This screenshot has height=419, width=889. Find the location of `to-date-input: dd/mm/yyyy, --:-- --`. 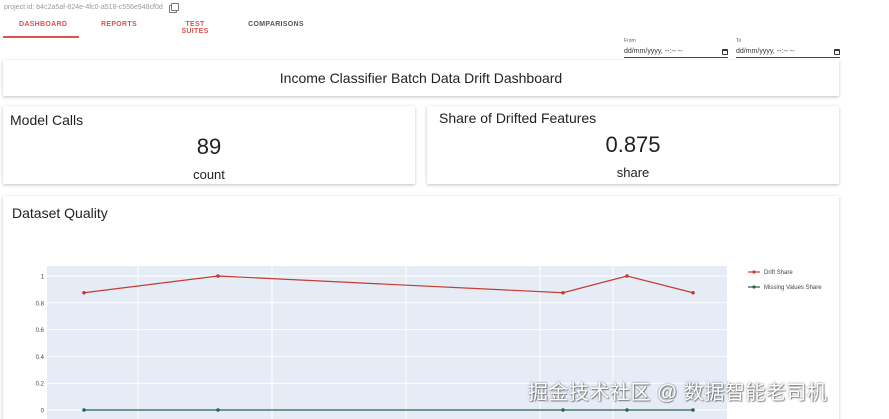

to-date-input: dd/mm/yyyy, --:-- -- is located at coordinates (788, 52).